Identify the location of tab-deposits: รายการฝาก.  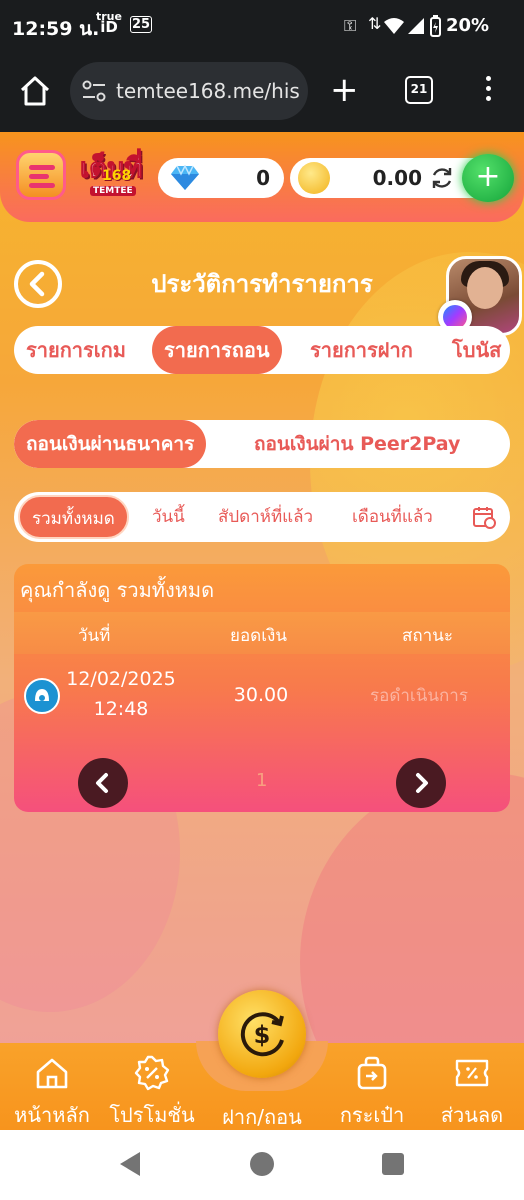
(361, 350).